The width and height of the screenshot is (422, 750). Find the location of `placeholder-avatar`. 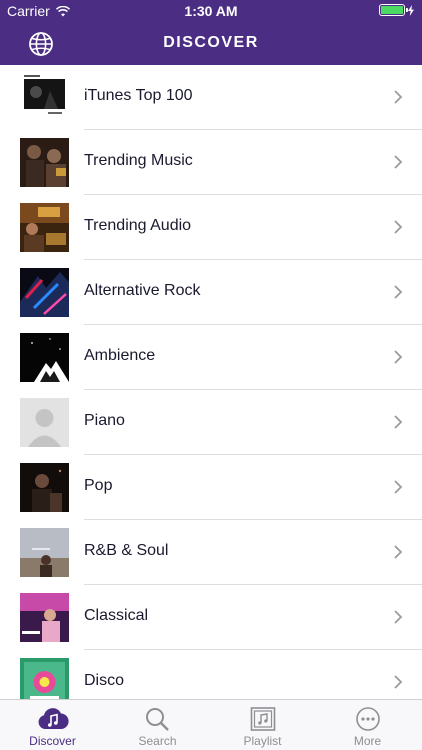

placeholder-avatar is located at coordinates (44, 422).